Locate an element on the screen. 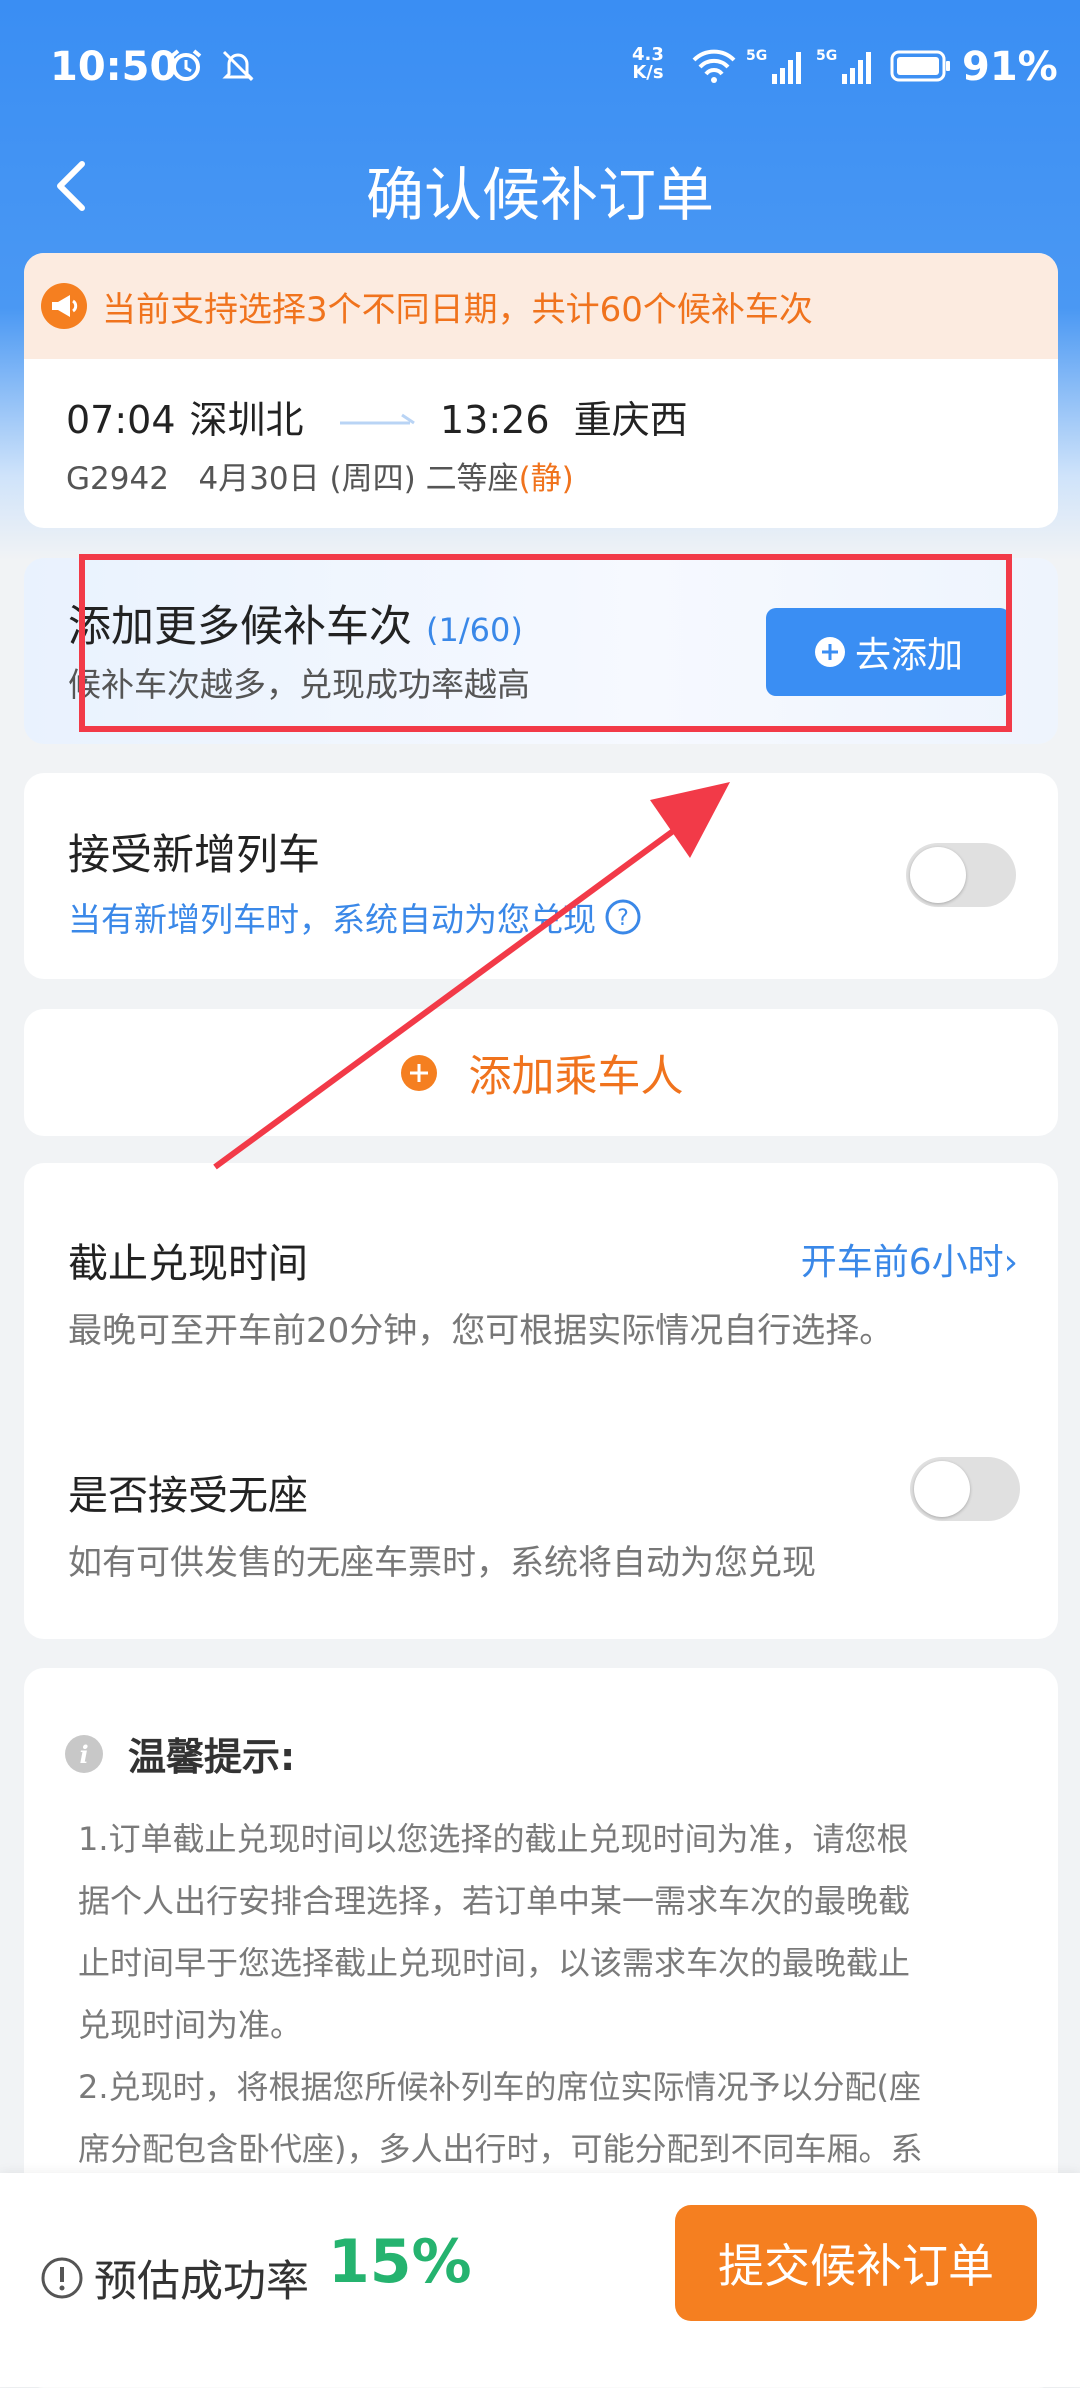 This screenshot has width=1080, height=2388. depart-info: 07:04 深圳北 is located at coordinates (192, 416).